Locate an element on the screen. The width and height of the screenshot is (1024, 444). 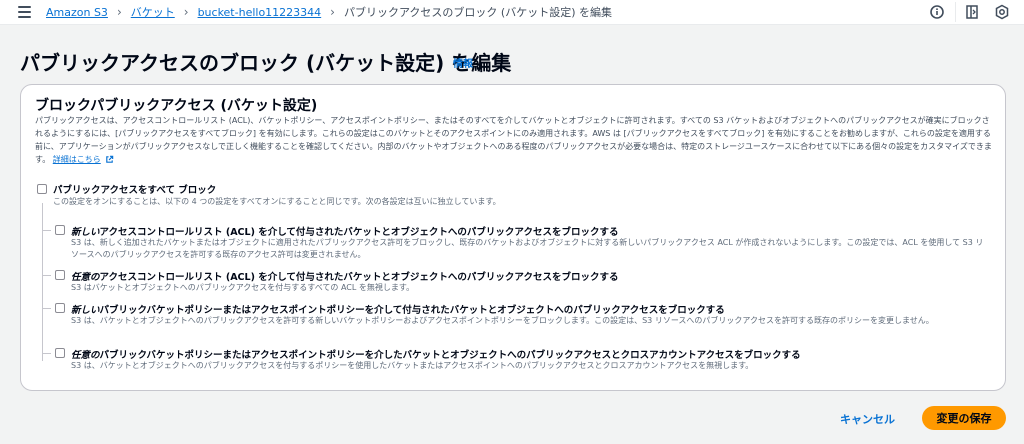
breadcrumb-current-page: パブリックアクセスのブロック (バケット設定) を編集 is located at coordinates (478, 12).